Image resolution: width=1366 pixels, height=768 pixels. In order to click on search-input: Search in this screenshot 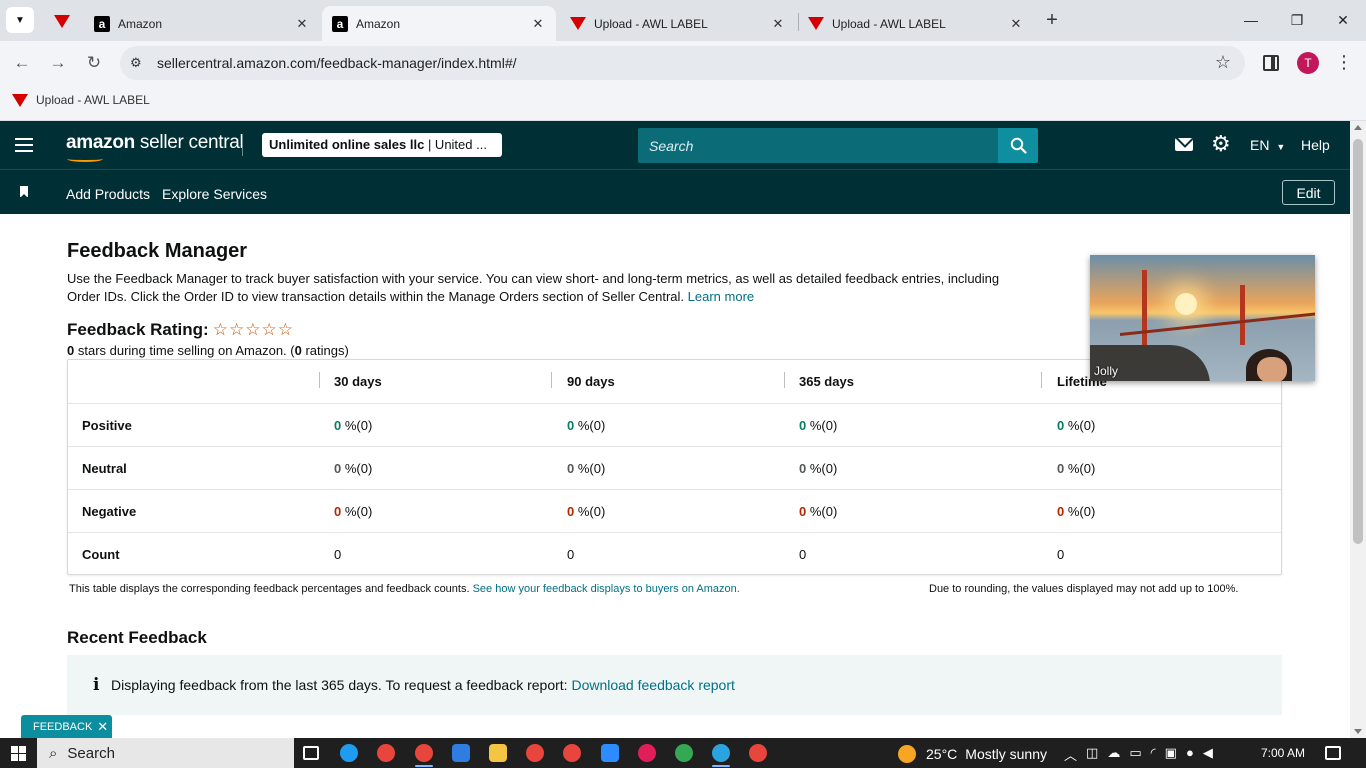, I will do `click(818, 145)`.